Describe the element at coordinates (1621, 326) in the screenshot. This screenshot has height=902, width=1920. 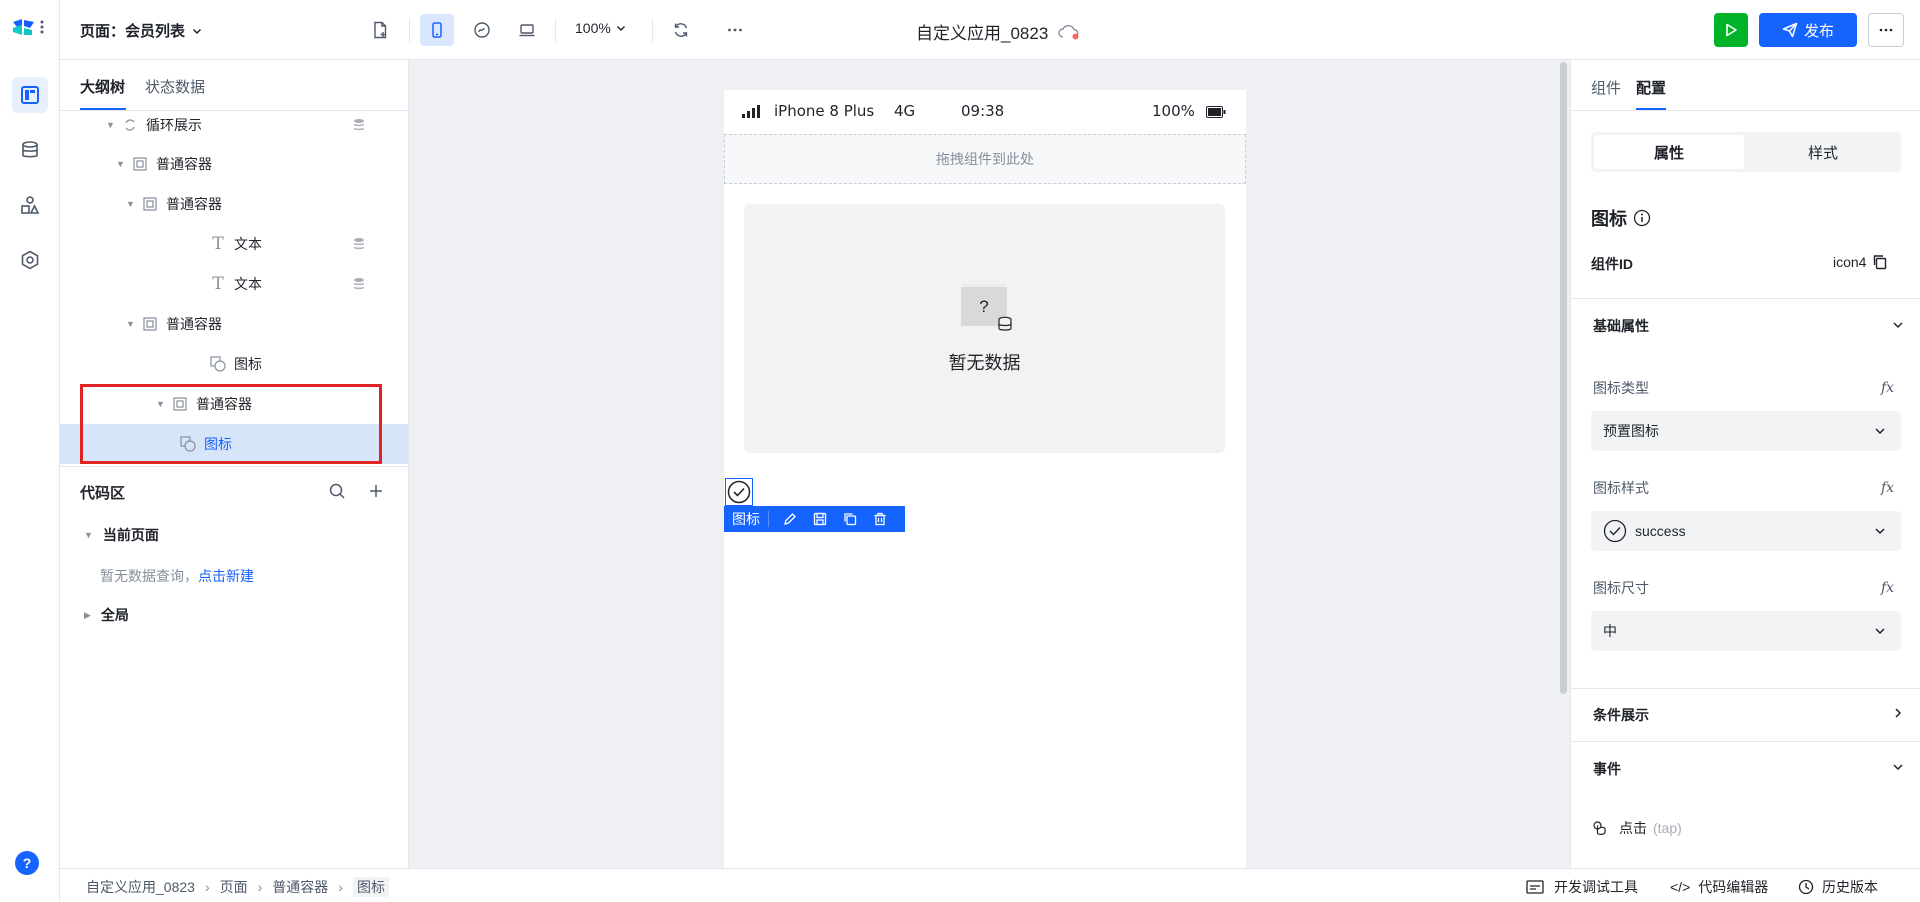
I see `basic-props-header: 基础属性` at that location.